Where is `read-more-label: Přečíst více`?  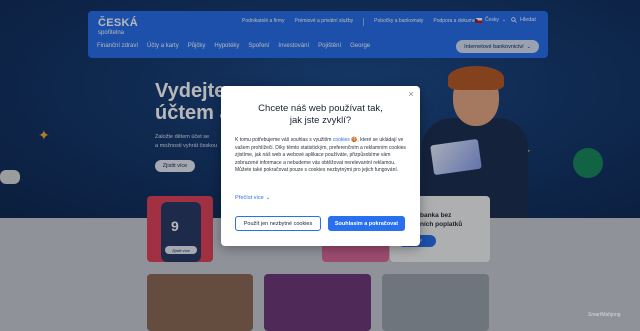
read-more-label: Přečíst více is located at coordinates (249, 198).